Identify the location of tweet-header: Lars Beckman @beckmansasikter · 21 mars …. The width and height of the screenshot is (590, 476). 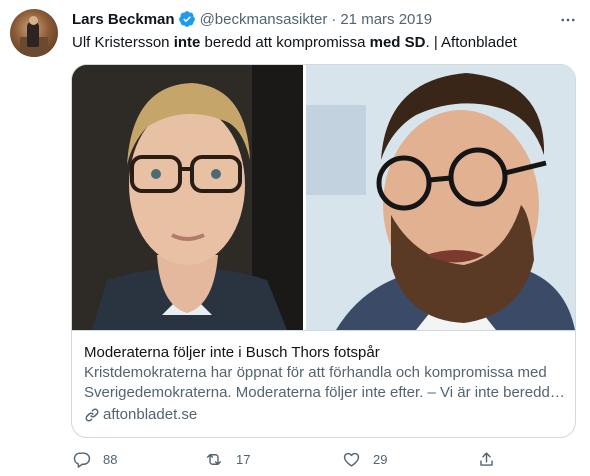
(252, 19).